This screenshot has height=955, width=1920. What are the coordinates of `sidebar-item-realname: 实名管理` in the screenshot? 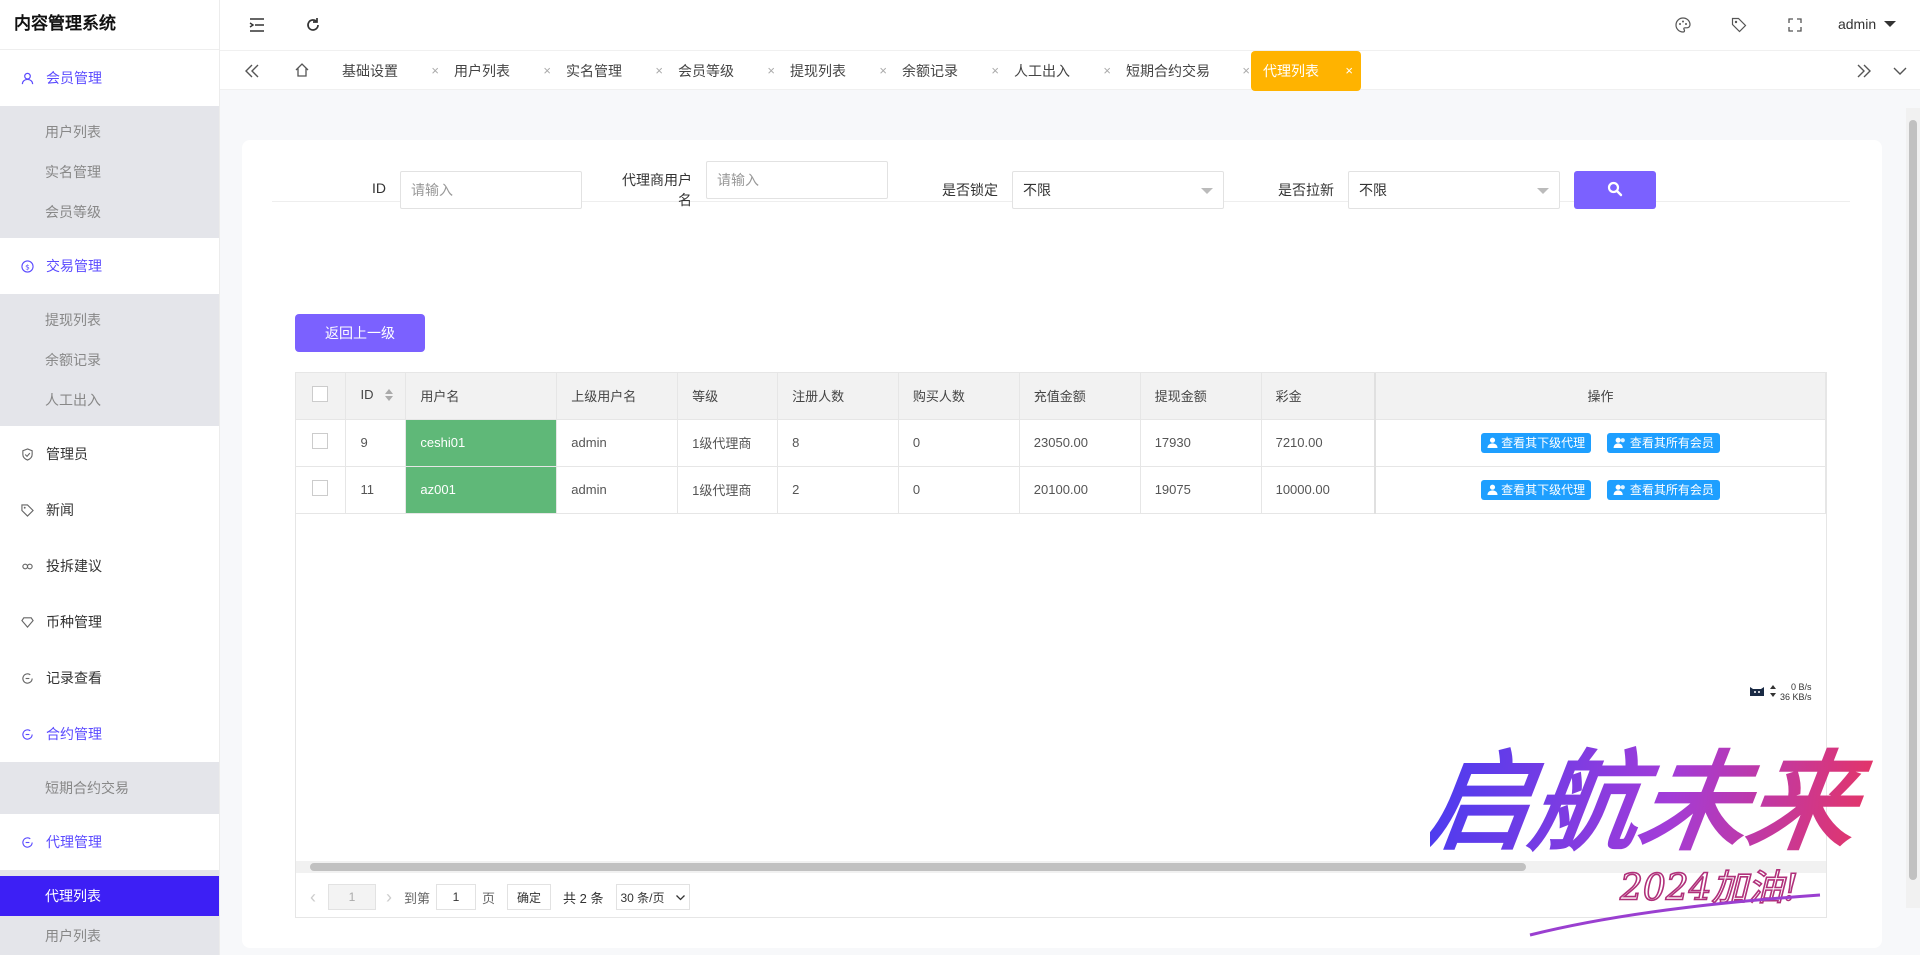 It's located at (109, 172).